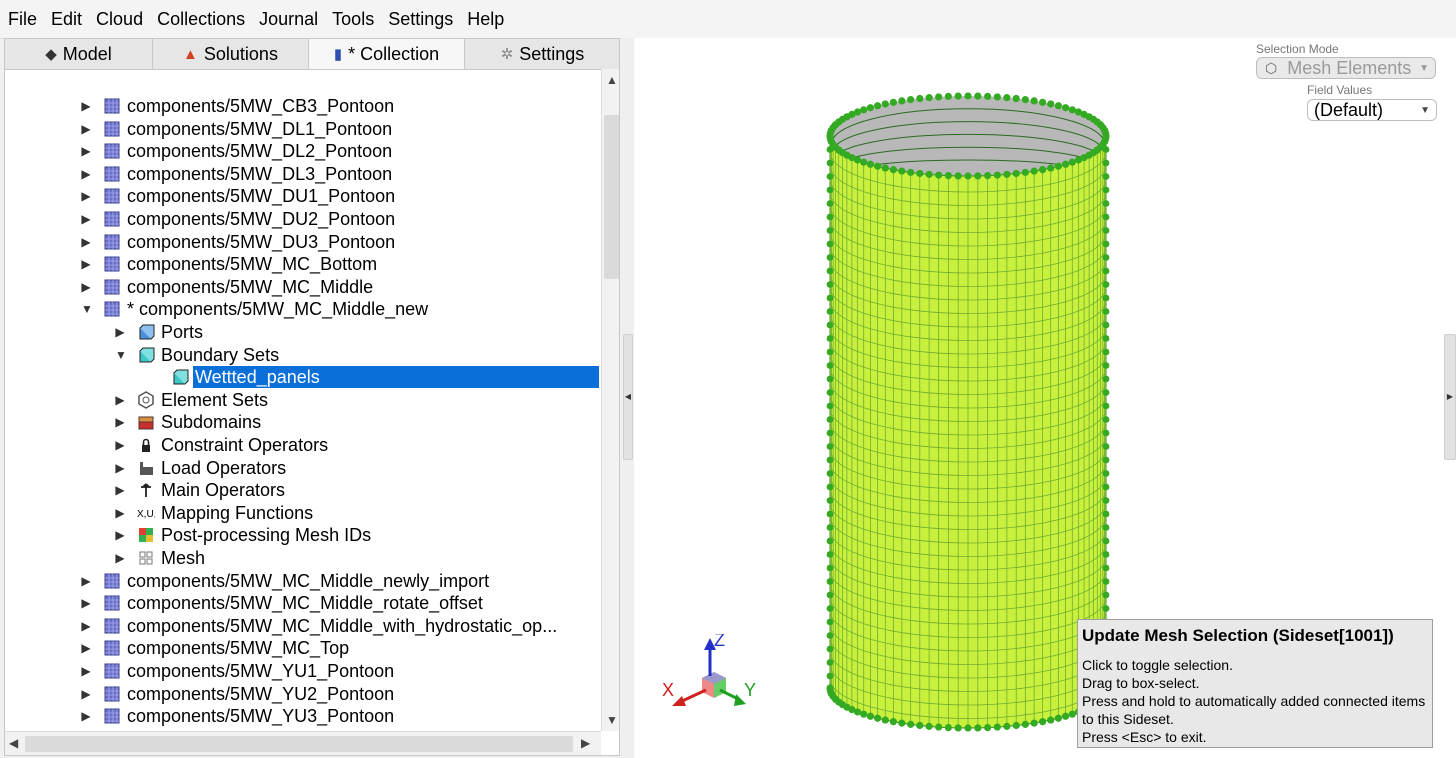 The height and width of the screenshot is (758, 1456). Describe the element at coordinates (223, 490) in the screenshot. I see `tree-item-label: Main Operators` at that location.